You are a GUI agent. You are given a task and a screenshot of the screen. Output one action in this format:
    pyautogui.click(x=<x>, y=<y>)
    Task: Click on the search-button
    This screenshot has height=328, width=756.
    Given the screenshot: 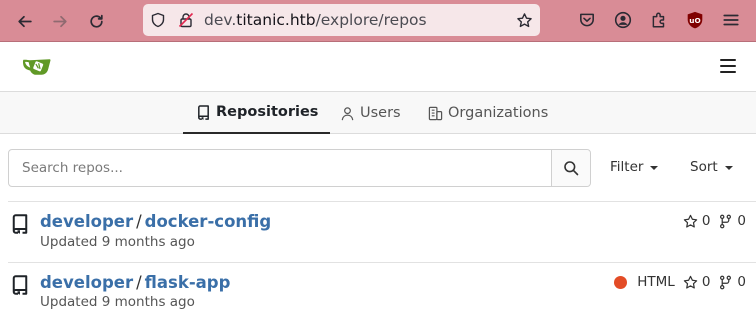 What is the action you would take?
    pyautogui.click(x=570, y=168)
    